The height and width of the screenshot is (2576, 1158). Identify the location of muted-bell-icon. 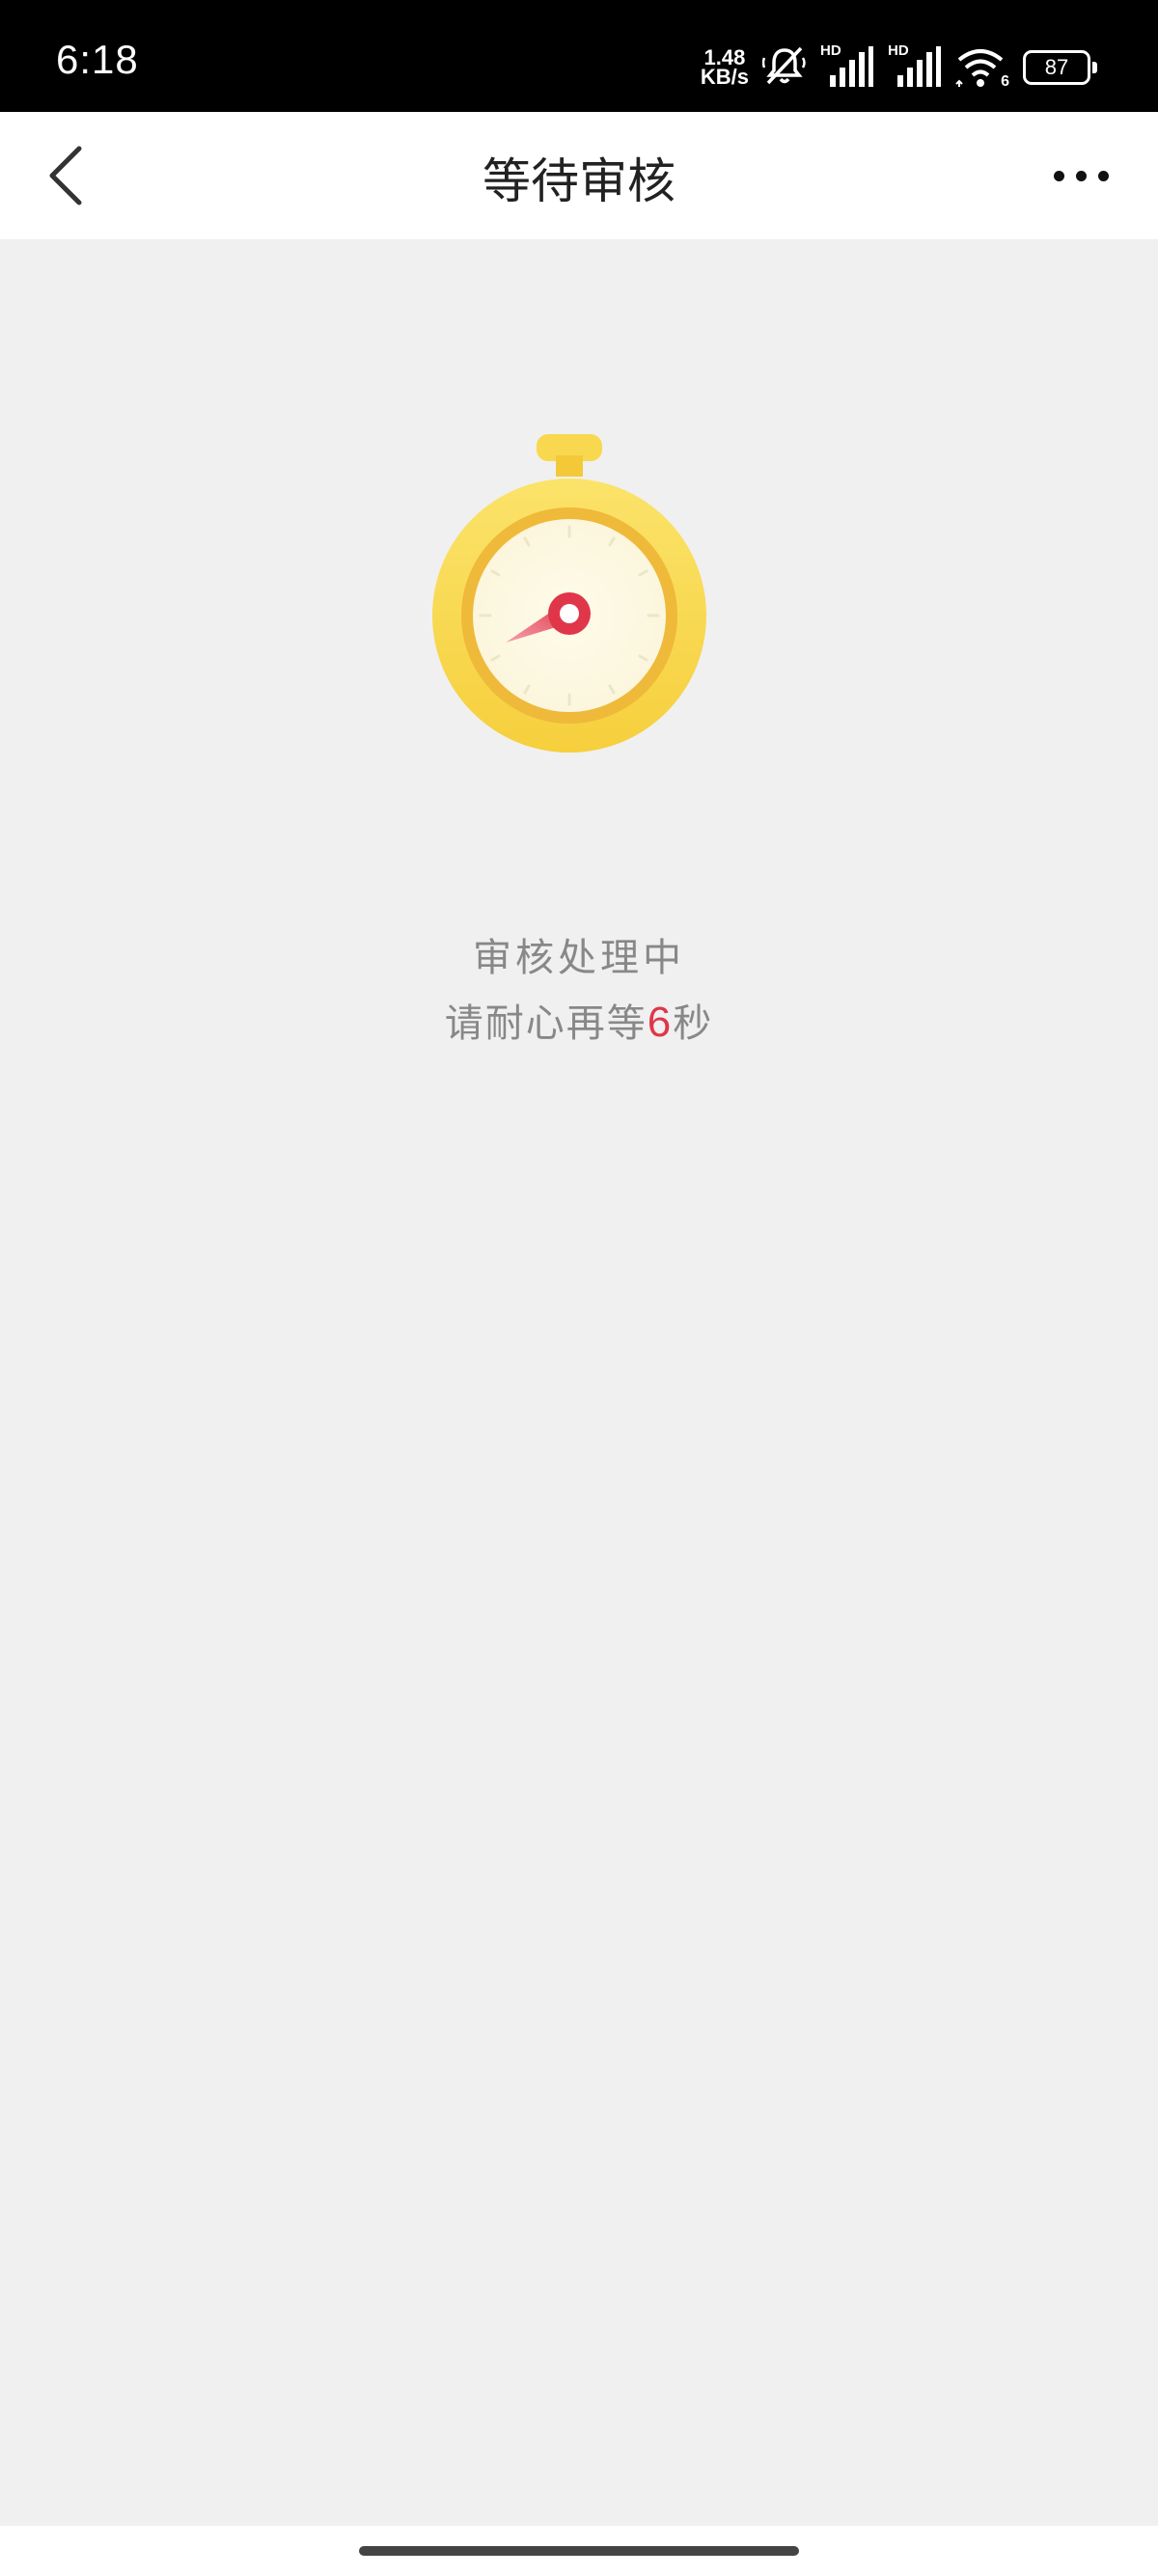
(784, 67).